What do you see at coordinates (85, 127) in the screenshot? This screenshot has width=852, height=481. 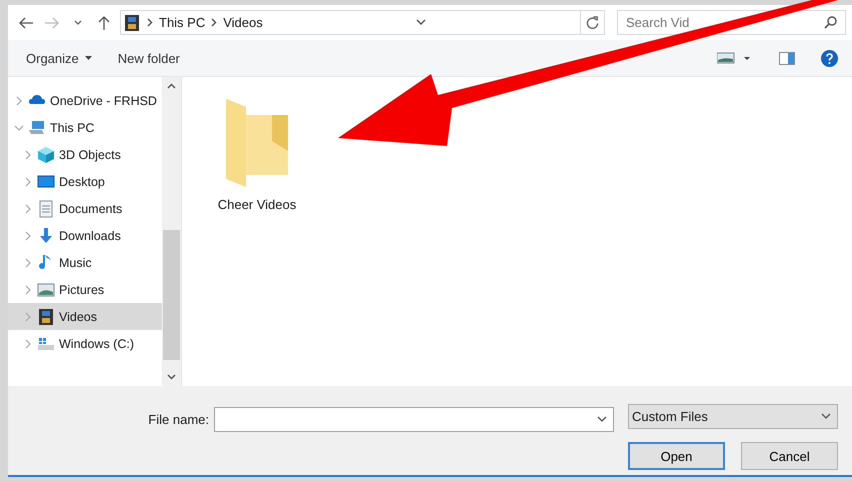 I see `navigation-item: This PC` at bounding box center [85, 127].